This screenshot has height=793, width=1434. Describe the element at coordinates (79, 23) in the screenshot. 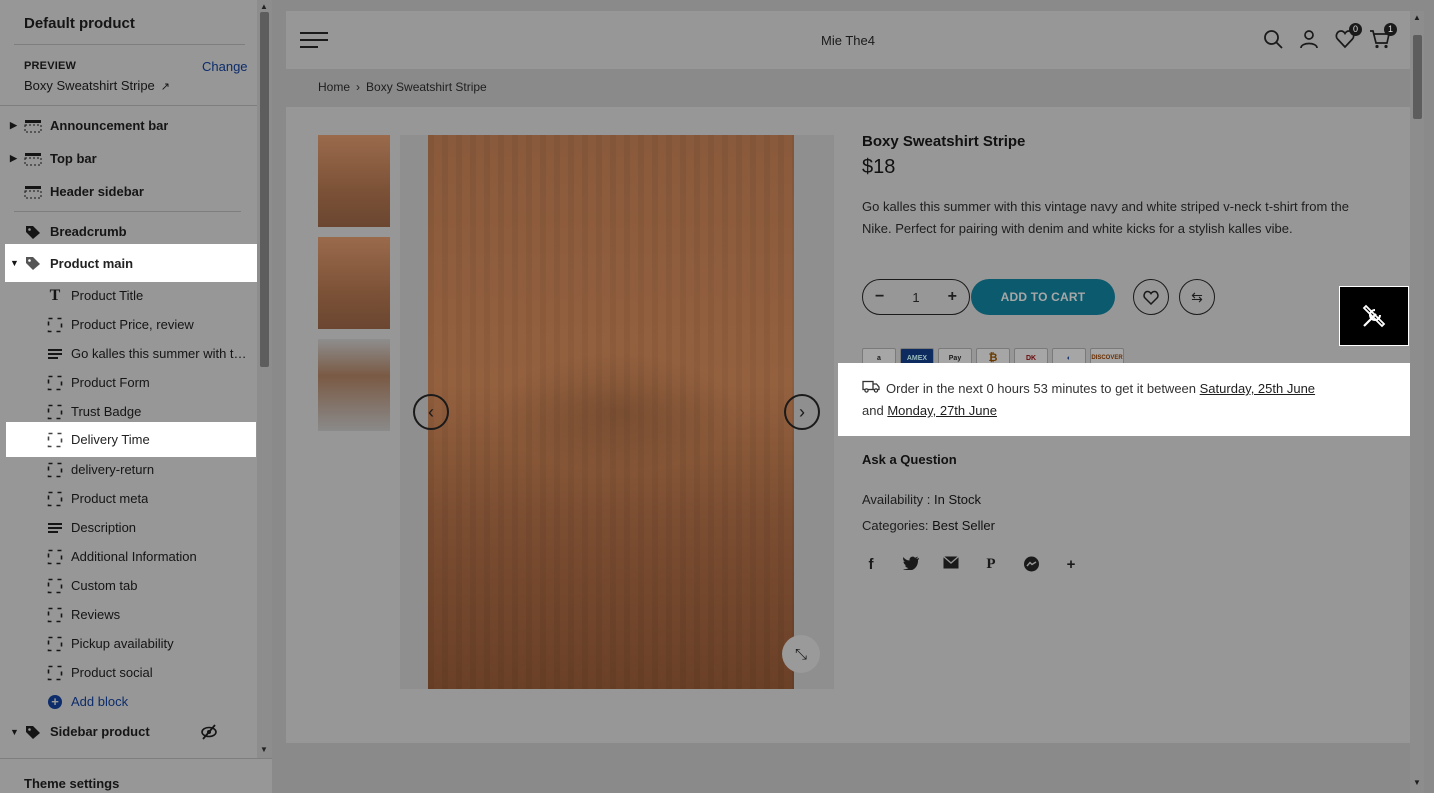

I see `template-title: Default product` at that location.